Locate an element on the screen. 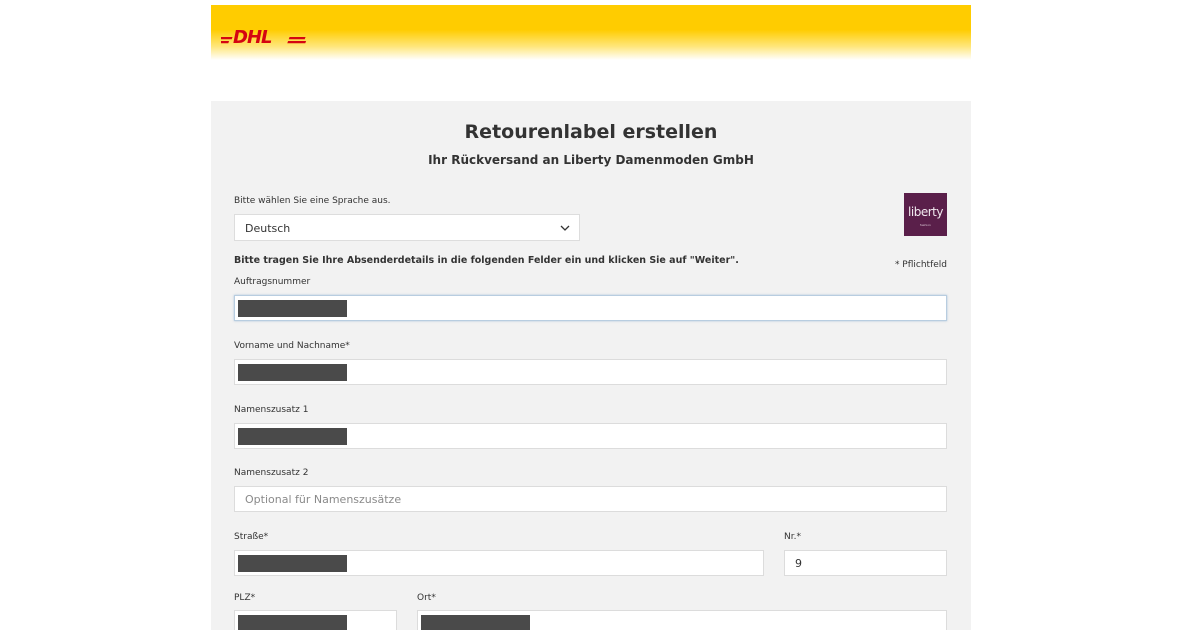 The height and width of the screenshot is (630, 1200). dhl-logo: DHL is located at coordinates (264, 36).